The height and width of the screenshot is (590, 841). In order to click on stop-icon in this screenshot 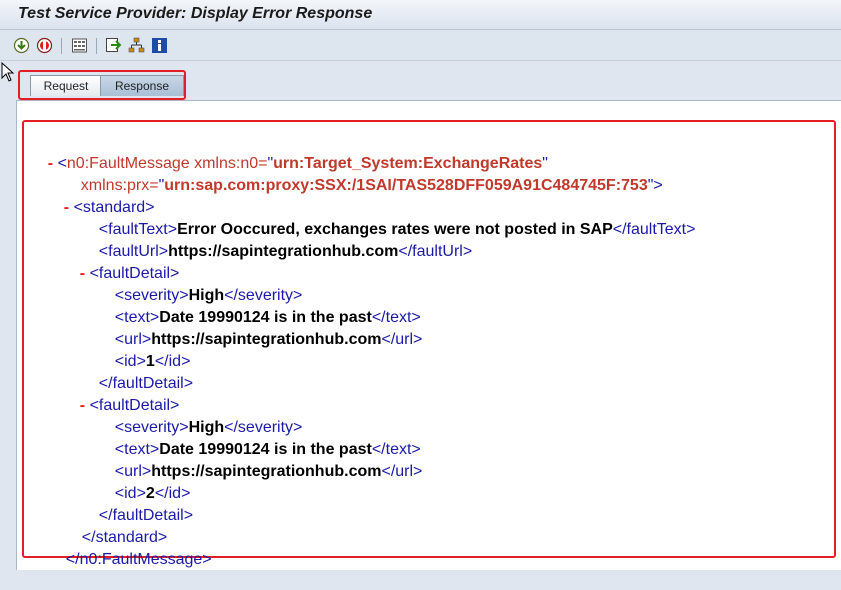, I will do `click(44, 45)`.